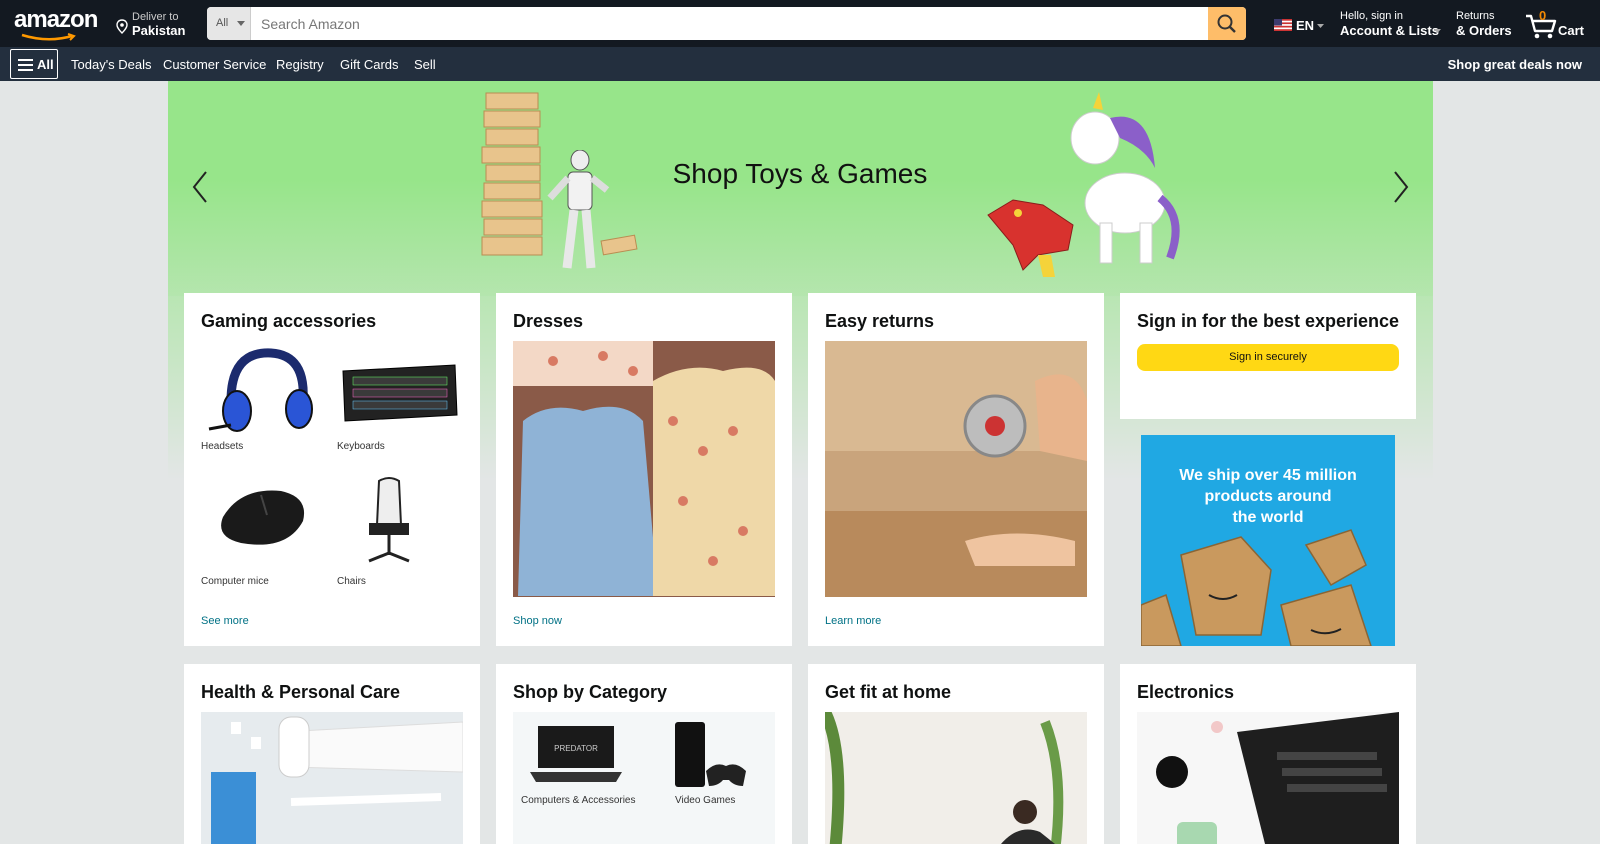 This screenshot has height=844, width=1600. I want to click on menu-icon, so click(25, 65).